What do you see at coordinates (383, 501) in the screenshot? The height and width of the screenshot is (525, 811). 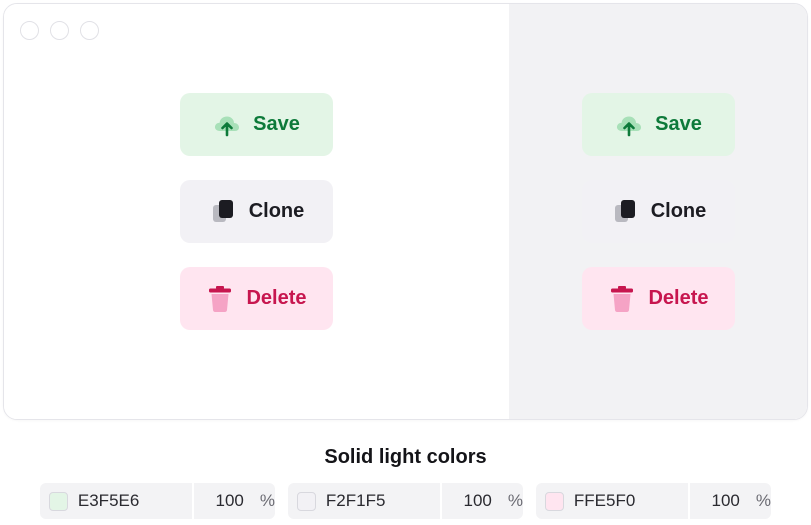 I see `hex-value: F2F1F5` at bounding box center [383, 501].